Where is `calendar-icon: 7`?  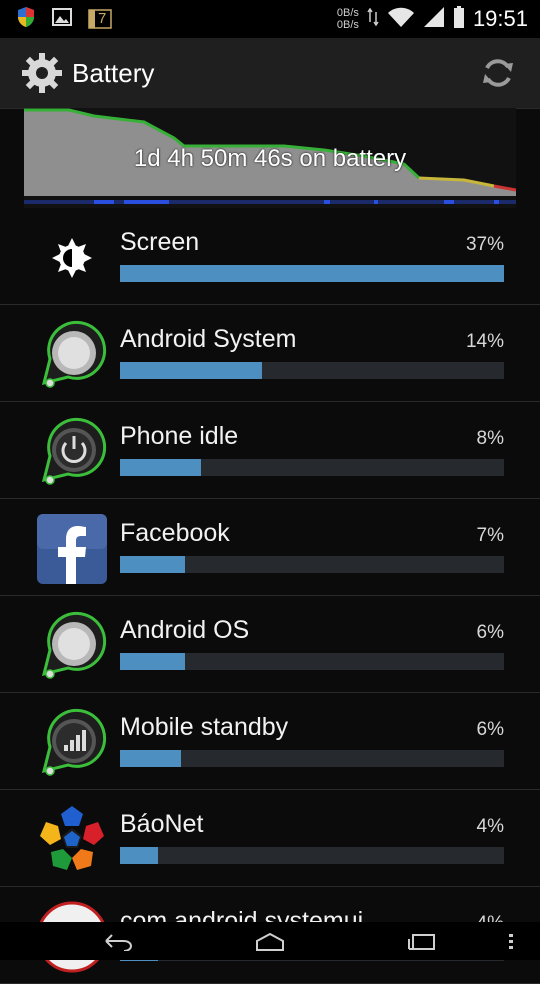 calendar-icon: 7 is located at coordinates (100, 19).